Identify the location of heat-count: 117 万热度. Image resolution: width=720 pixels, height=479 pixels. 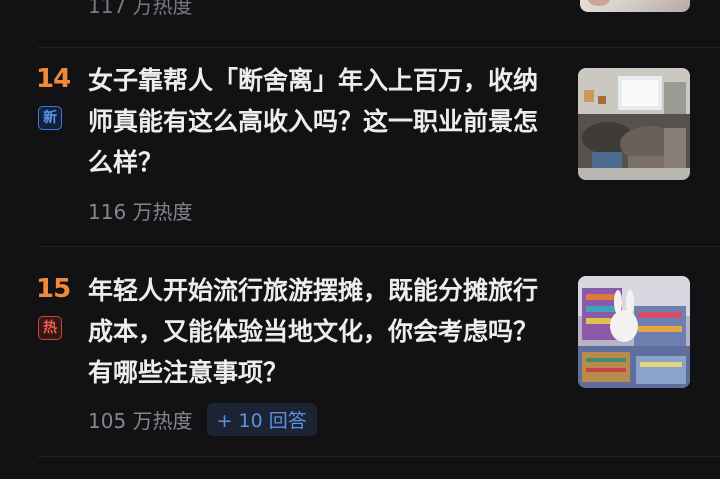
(140, 9).